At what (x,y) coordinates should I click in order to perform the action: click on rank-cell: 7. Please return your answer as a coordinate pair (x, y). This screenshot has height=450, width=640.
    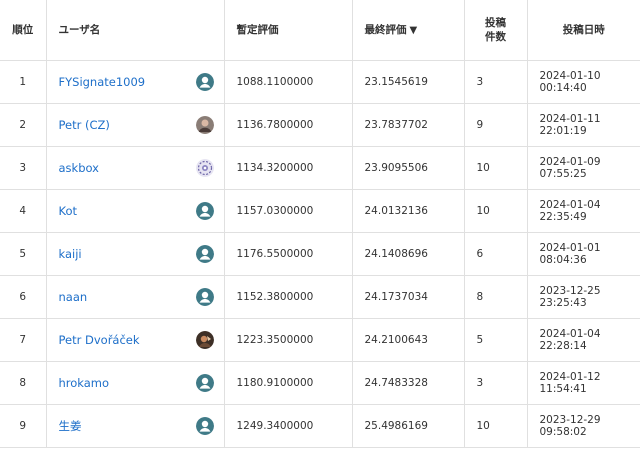
    Looking at the image, I should click on (23, 340).